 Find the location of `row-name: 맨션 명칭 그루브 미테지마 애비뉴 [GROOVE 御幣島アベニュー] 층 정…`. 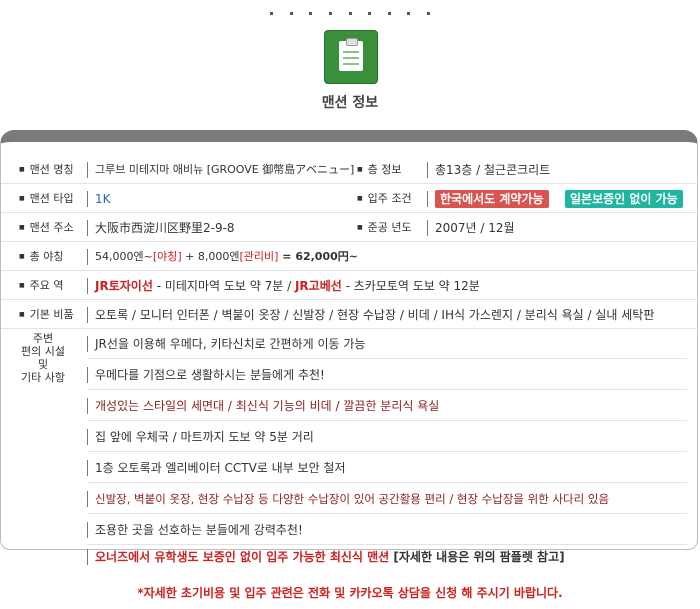

row-name: 맨션 명칭 그루브 미테지마 애비뉴 [GROOVE 御幣島アベニュー] 층 정… is located at coordinates (350, 170).